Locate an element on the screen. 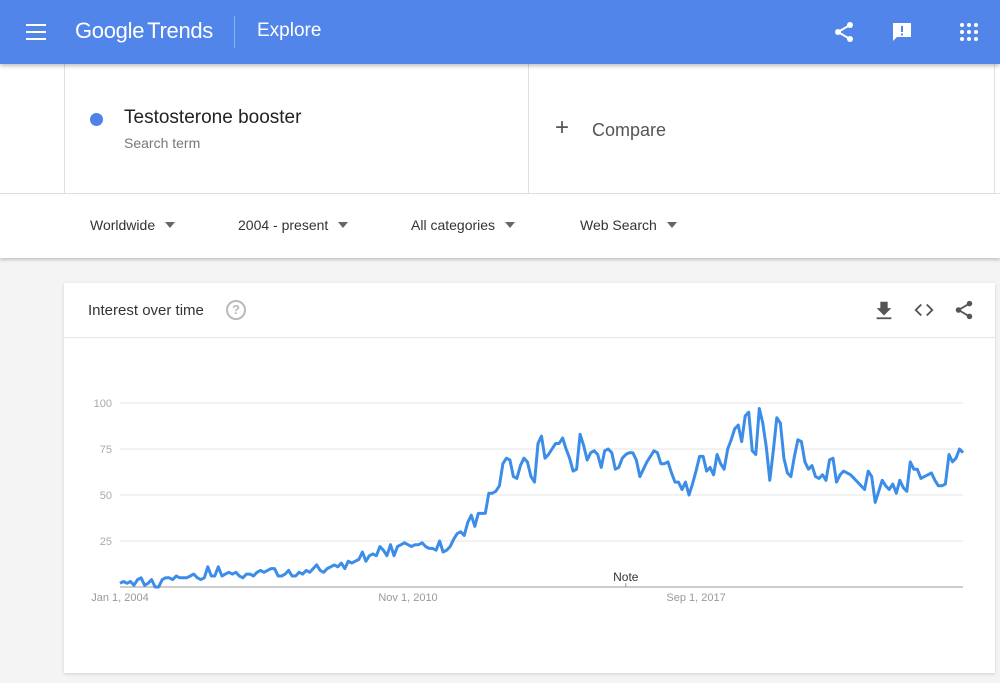 The width and height of the screenshot is (1000, 683). card-title: Interest over time is located at coordinates (146, 310).